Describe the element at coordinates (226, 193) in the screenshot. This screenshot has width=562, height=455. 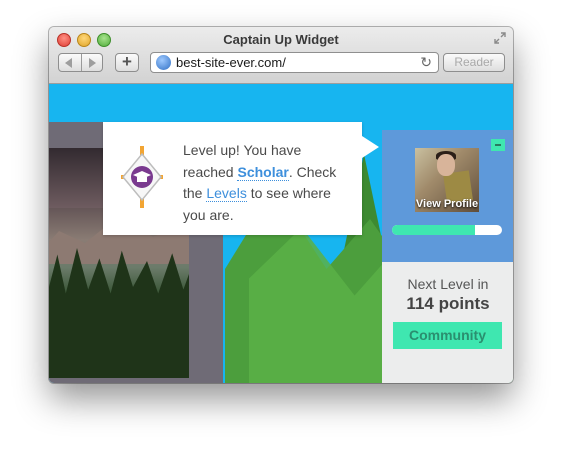
I see `levels-link: Levels` at that location.